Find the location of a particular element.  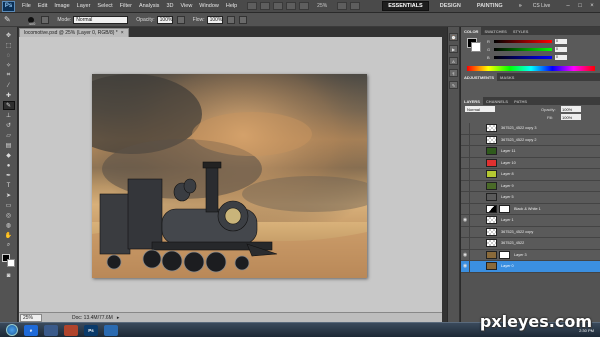

layer-row: ◉ Layer 0 is located at coordinates (530, 267).